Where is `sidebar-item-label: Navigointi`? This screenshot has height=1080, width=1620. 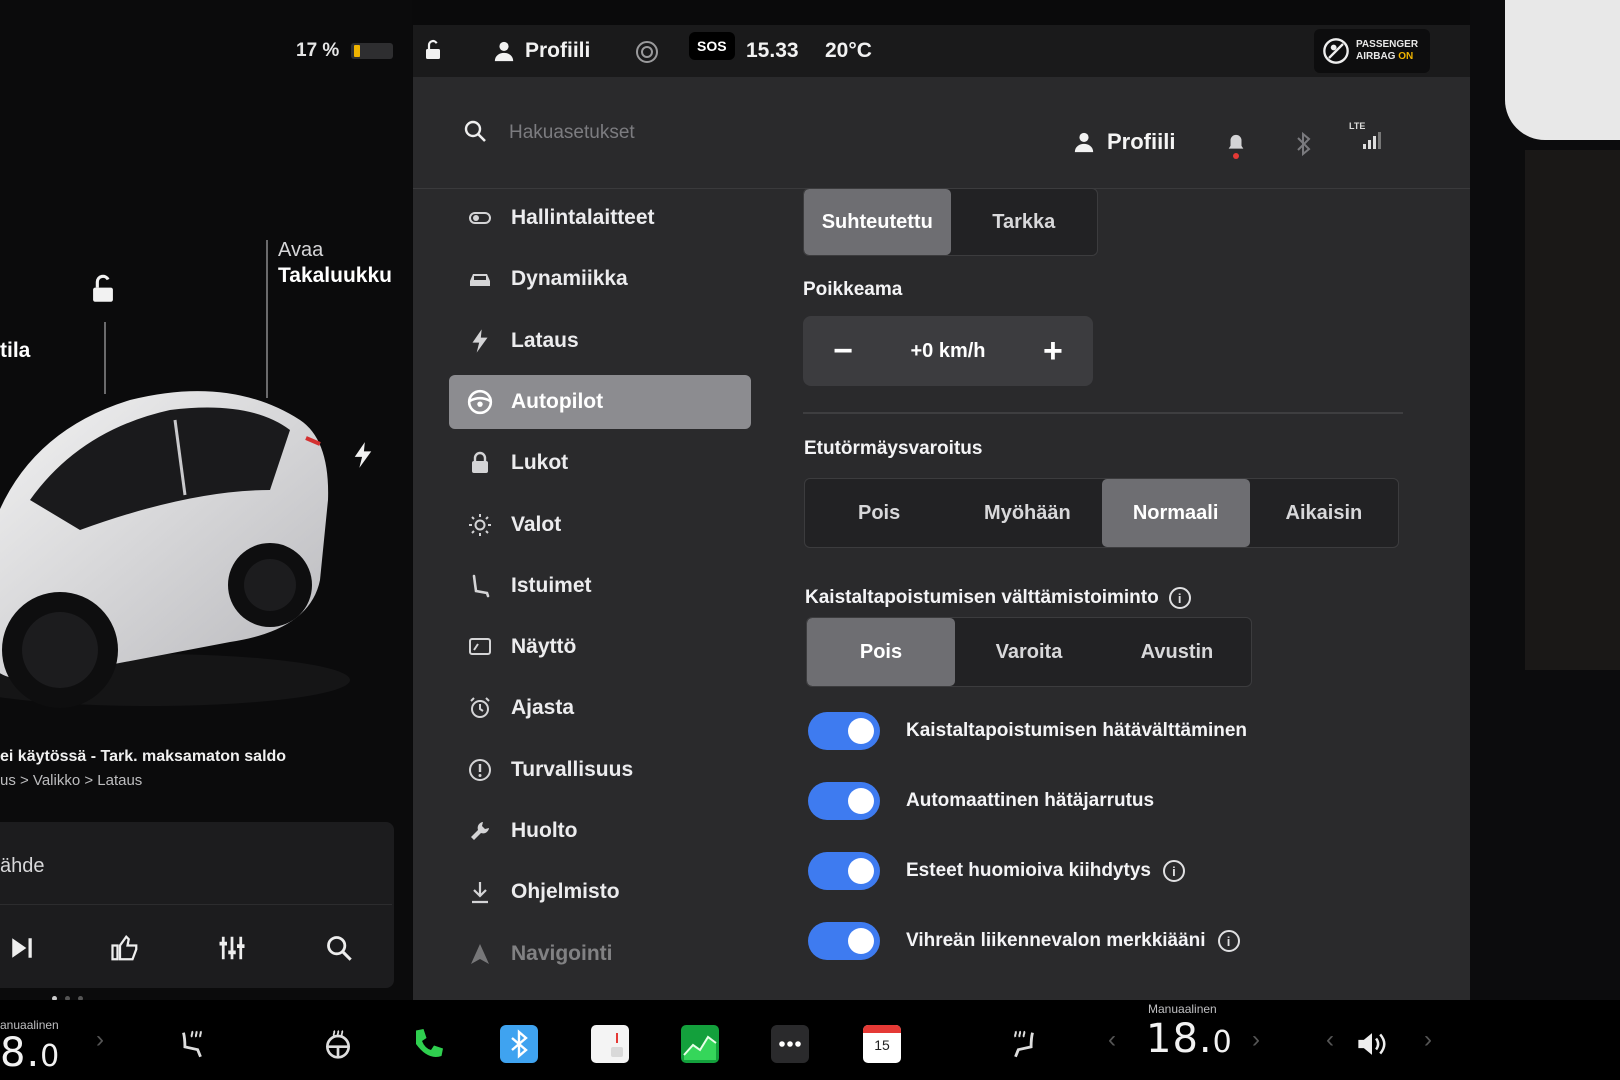
sidebar-item-label: Navigointi is located at coordinates (562, 953).